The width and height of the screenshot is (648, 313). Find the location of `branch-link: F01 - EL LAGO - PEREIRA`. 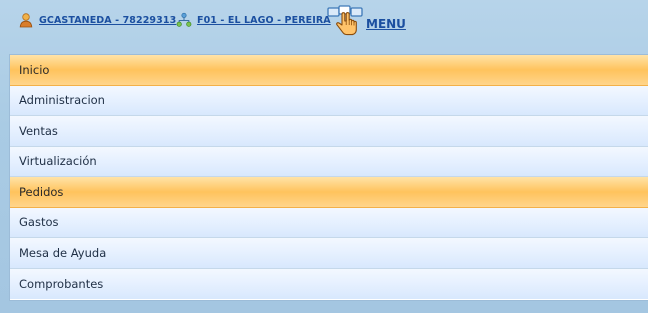

branch-link: F01 - EL LAGO - PEREIRA is located at coordinates (253, 20).